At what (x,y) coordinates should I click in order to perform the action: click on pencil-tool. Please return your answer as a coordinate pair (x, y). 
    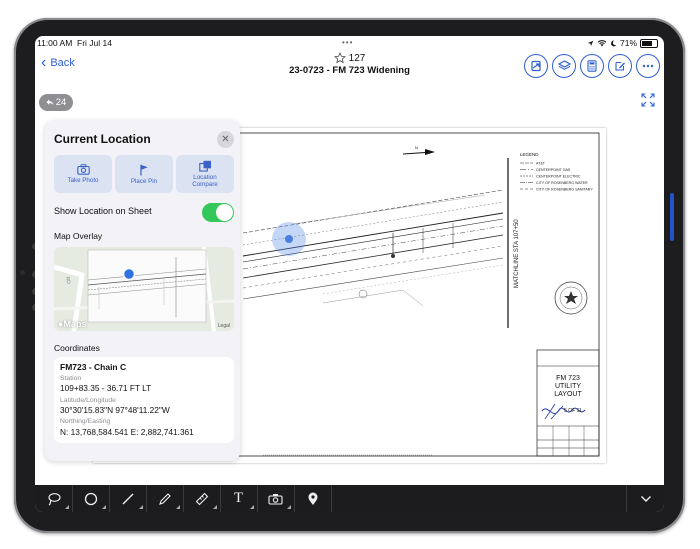
    Looking at the image, I should click on (165, 498).